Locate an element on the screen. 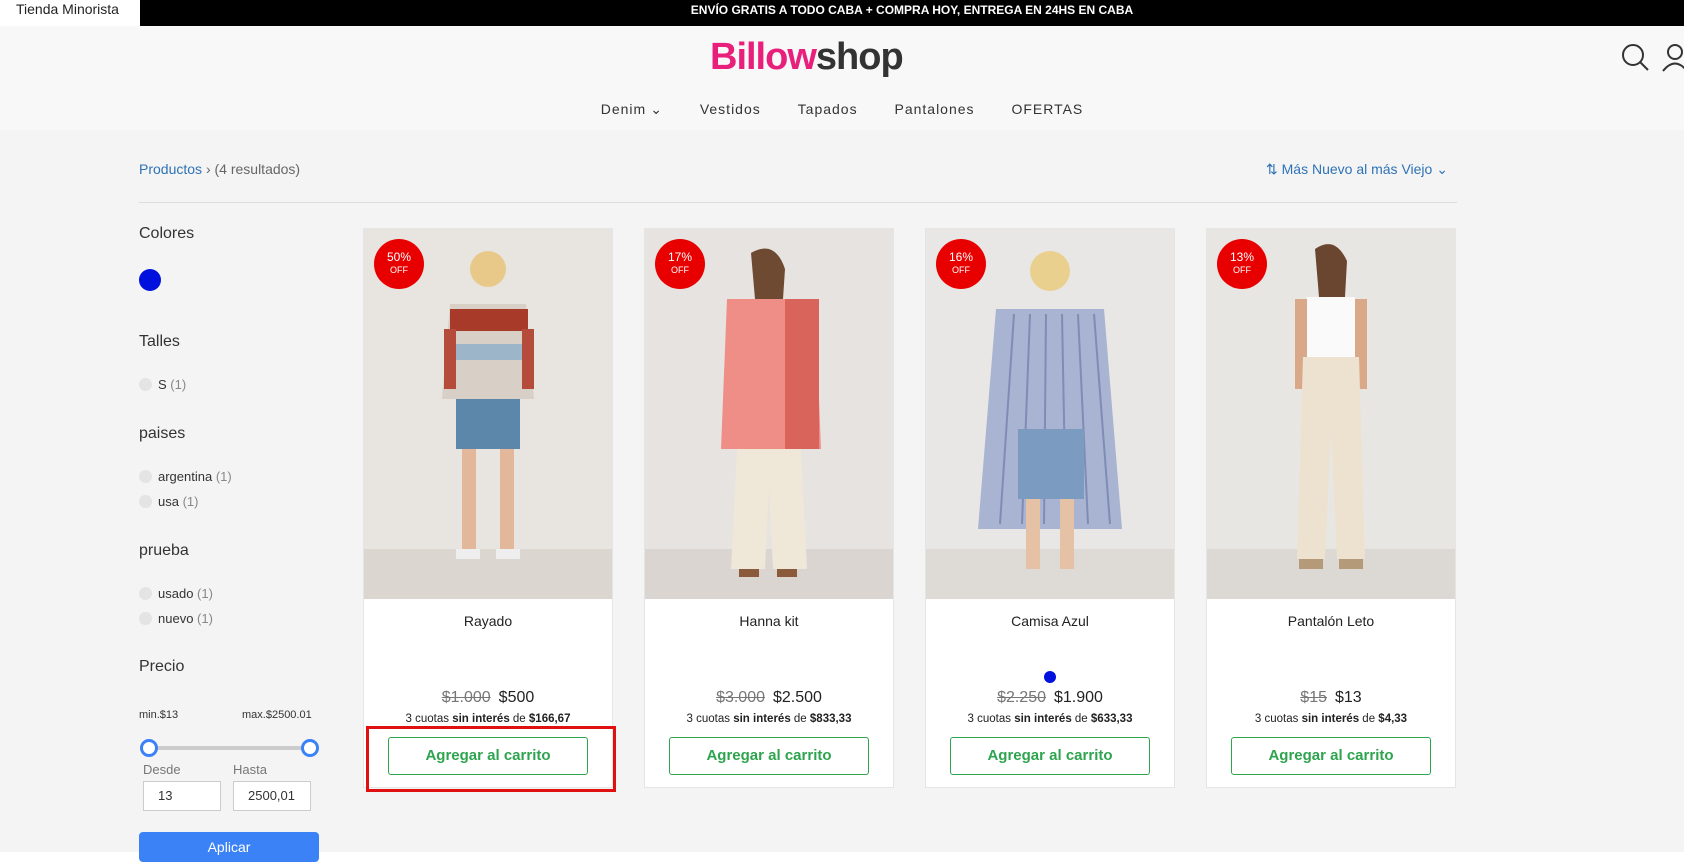 Image resolution: width=1684 pixels, height=862 pixels. hasta-label: Hasta is located at coordinates (250, 769).